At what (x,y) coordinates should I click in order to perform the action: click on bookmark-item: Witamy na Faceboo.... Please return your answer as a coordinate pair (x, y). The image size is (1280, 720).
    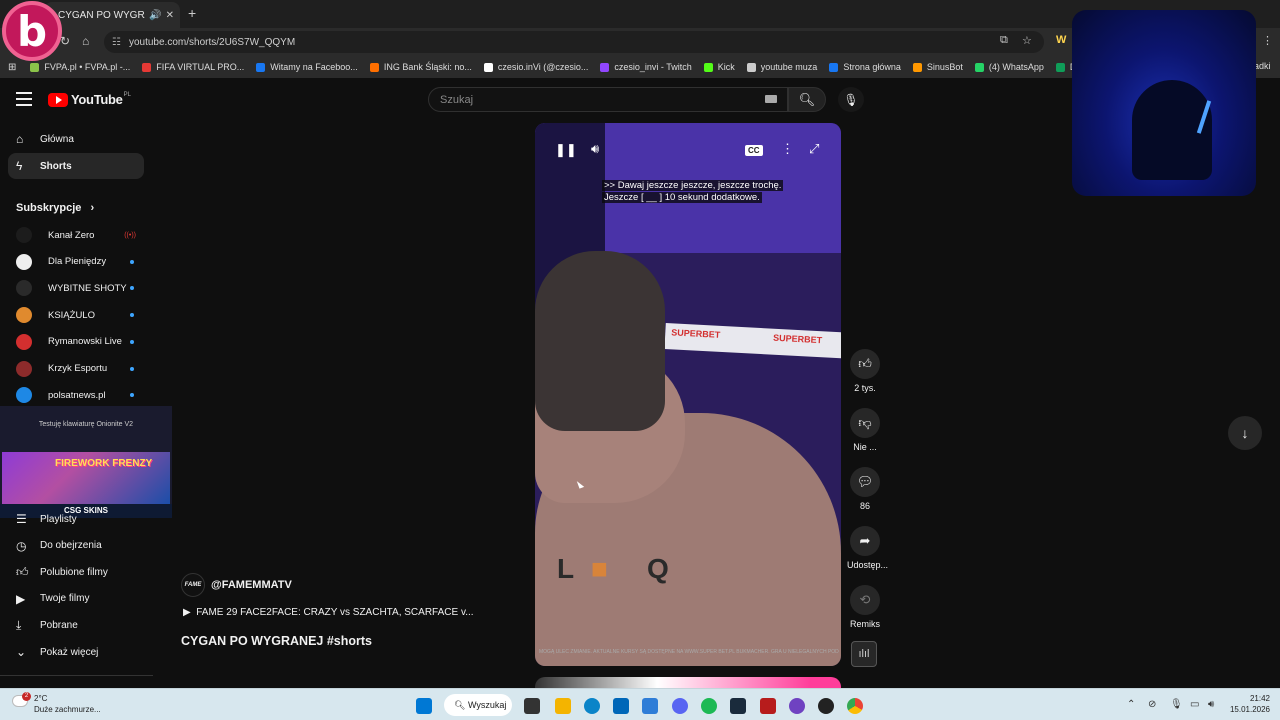
    Looking at the image, I should click on (307, 67).